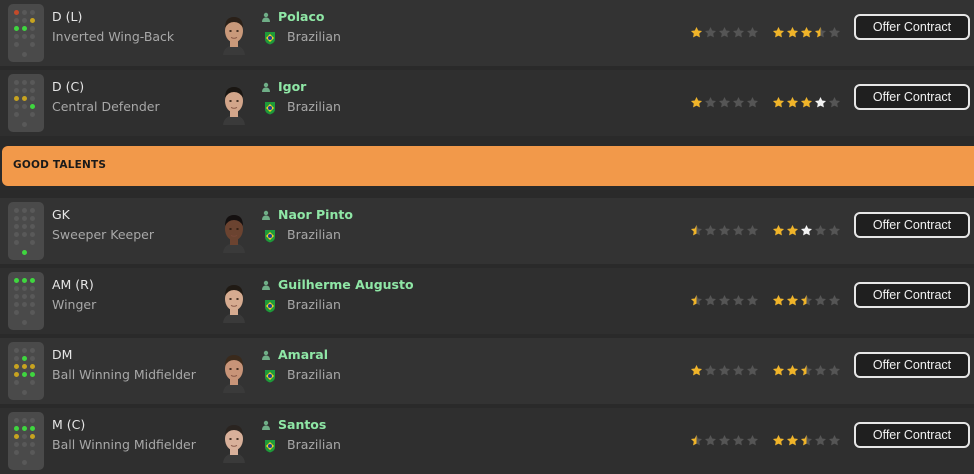 This screenshot has height=474, width=974. What do you see at coordinates (303, 354) in the screenshot?
I see `player-name-link: Amaral` at bounding box center [303, 354].